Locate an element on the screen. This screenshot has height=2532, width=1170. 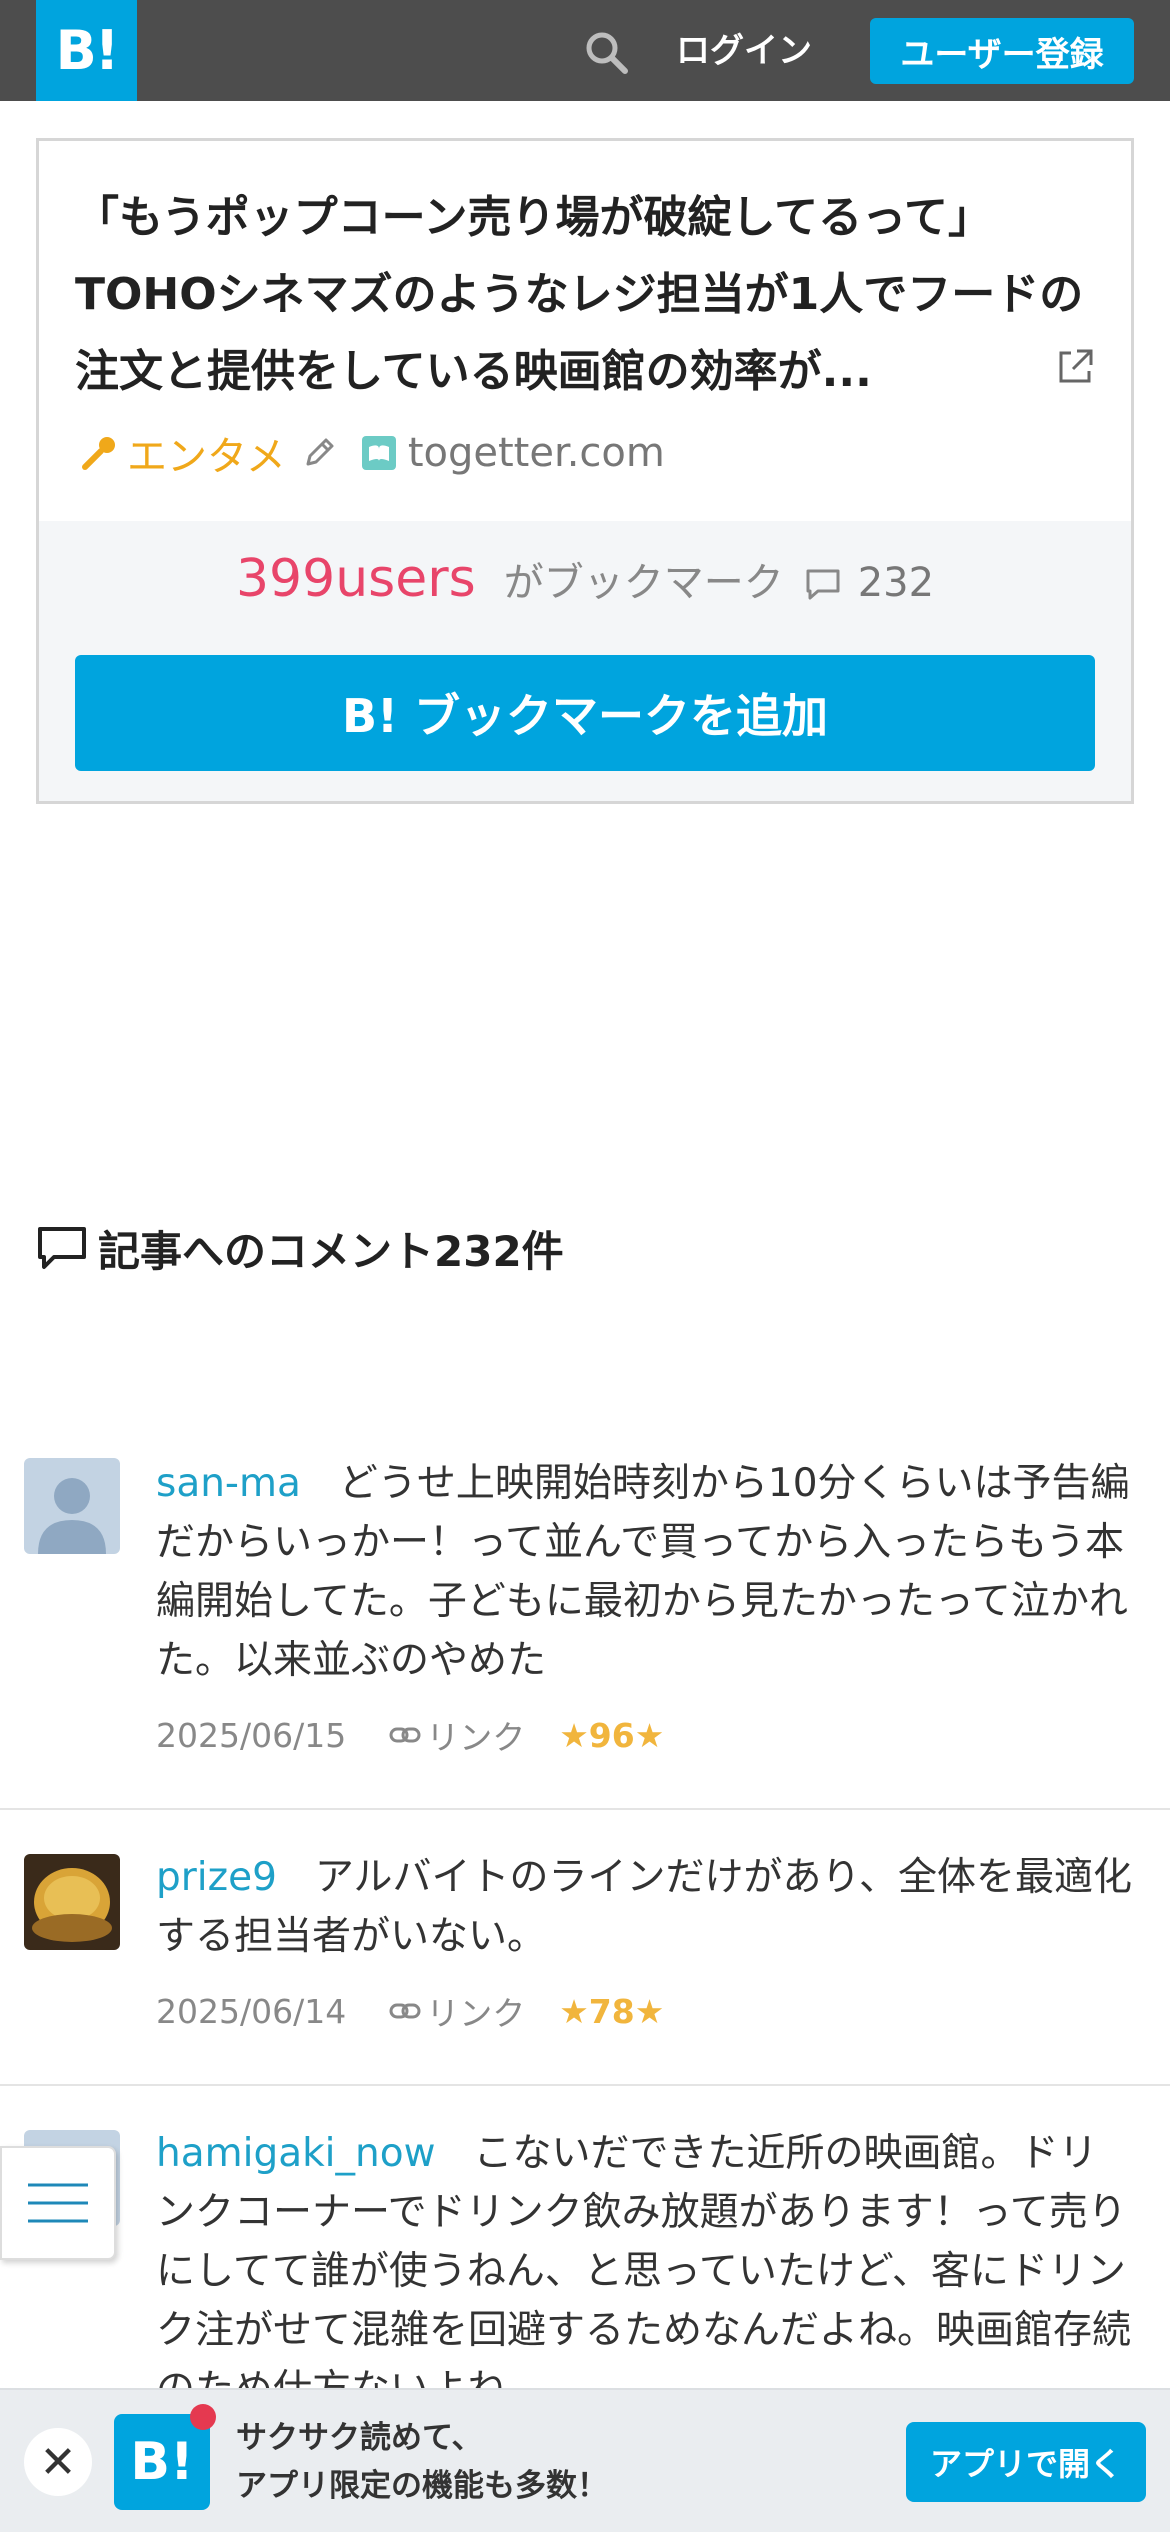
comment-meta: 2025/06/15 リンク ★96★ is located at coordinates (410, 1735).